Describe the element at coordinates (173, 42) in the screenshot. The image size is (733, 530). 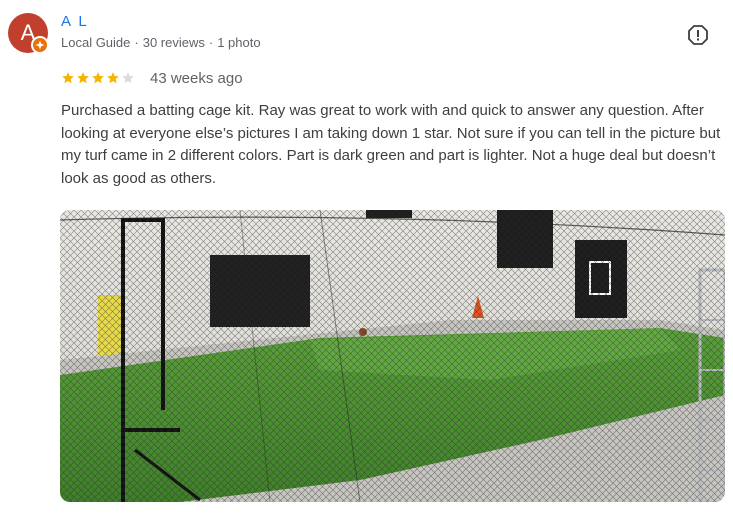
I see `reviews-count: 30 reviews` at that location.